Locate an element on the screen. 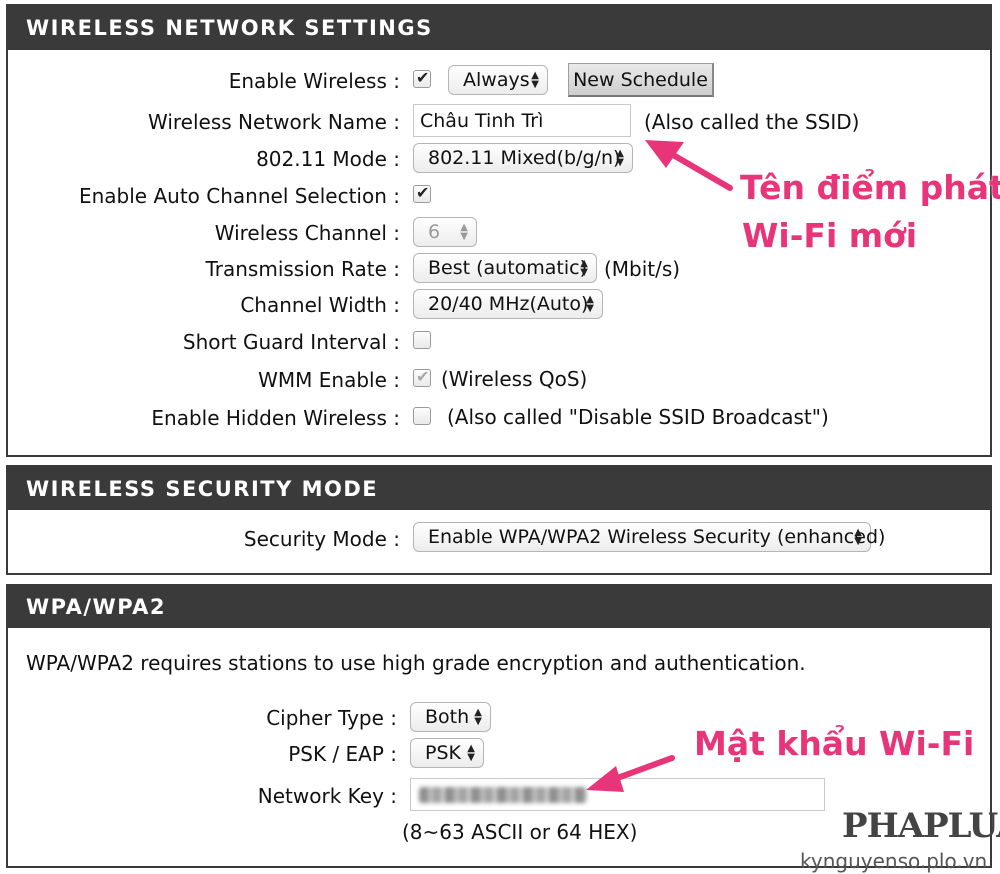 The height and width of the screenshot is (874, 1000). ssid-callout-line1: Tên điểm phát is located at coordinates (870, 187).